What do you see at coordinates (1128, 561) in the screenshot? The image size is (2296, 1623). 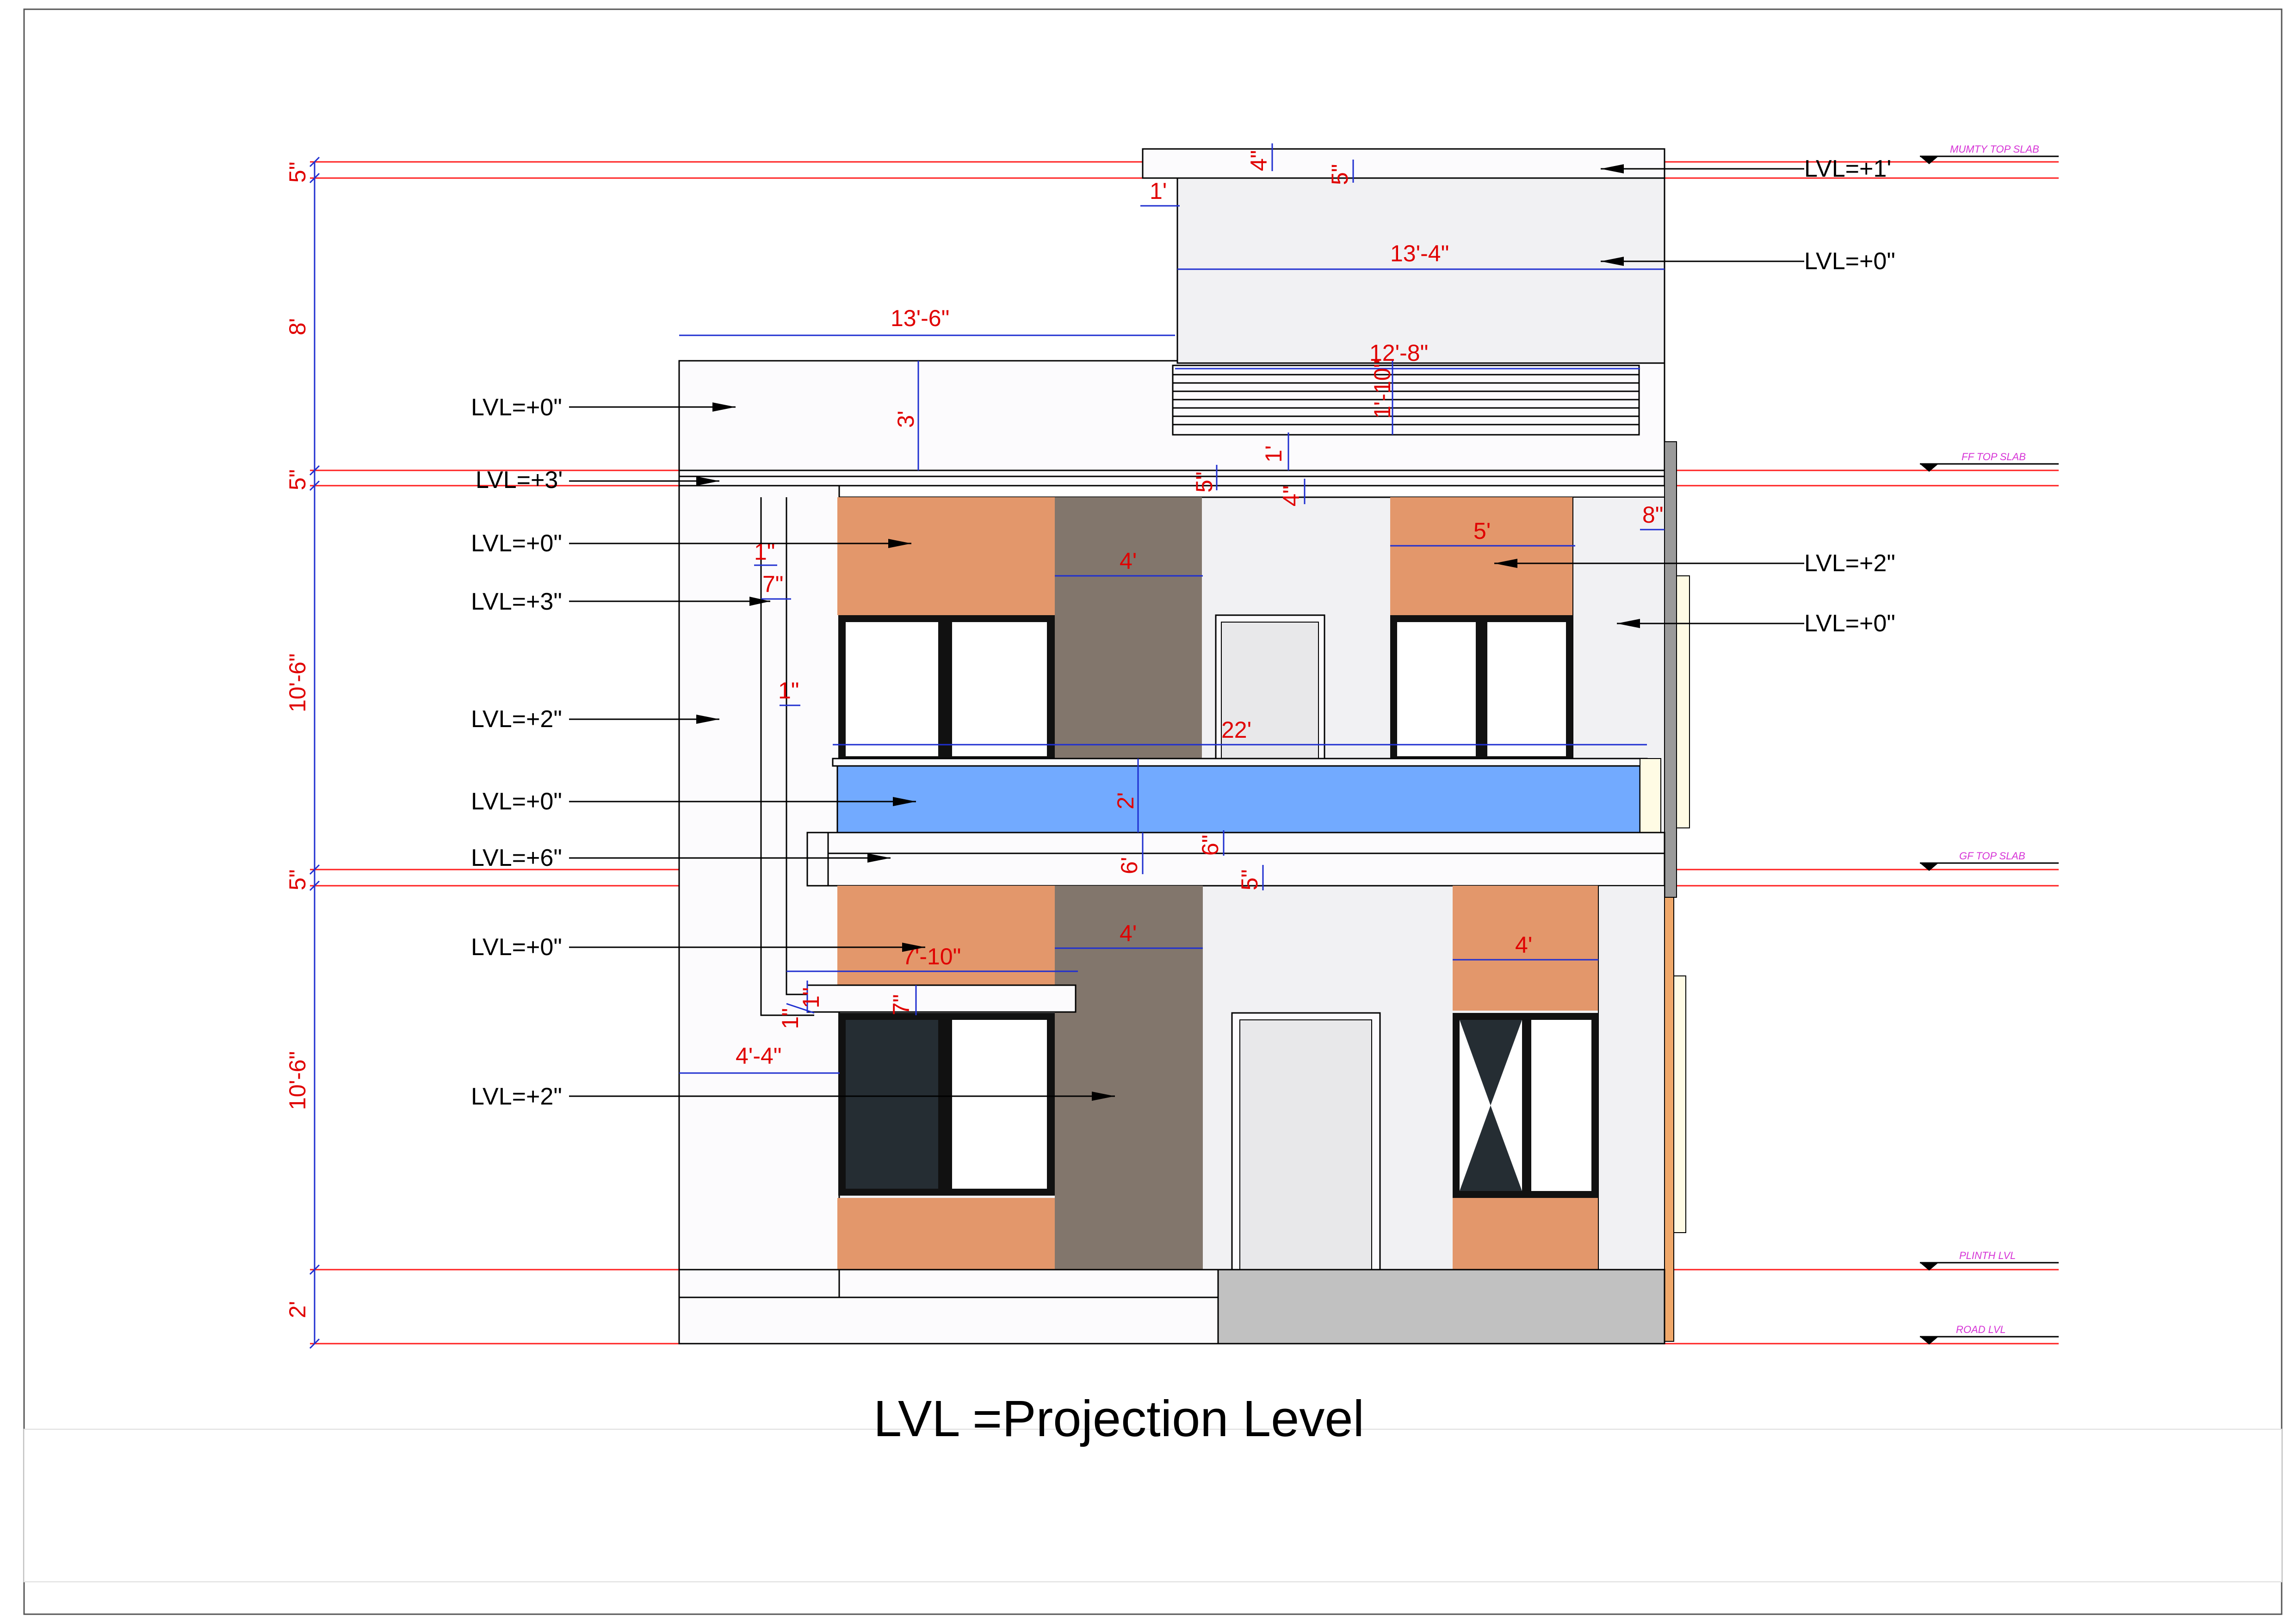 I see `dim-ff-4: 4'` at bounding box center [1128, 561].